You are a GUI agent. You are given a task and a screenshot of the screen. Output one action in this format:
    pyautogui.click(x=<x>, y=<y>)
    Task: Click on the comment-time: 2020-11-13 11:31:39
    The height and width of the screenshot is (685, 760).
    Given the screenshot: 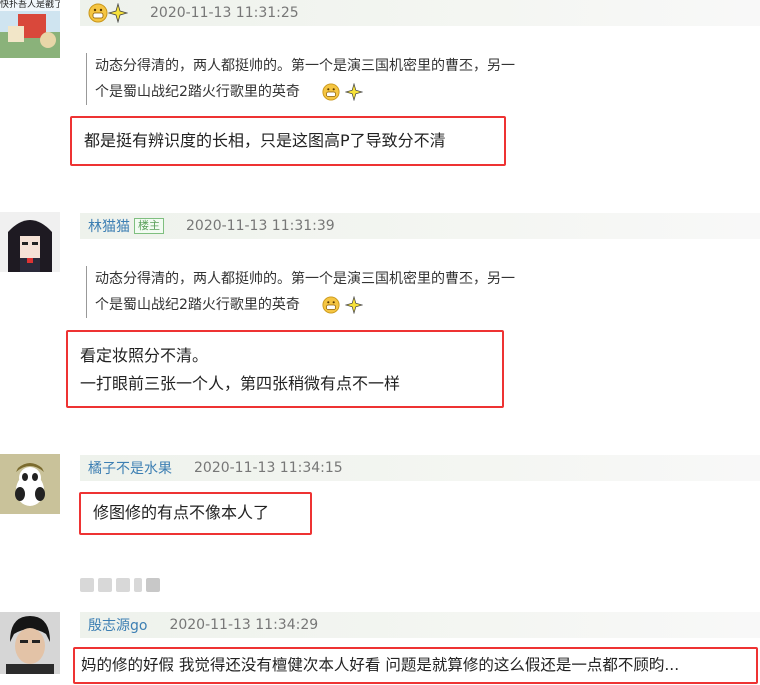 What is the action you would take?
    pyautogui.click(x=260, y=226)
    